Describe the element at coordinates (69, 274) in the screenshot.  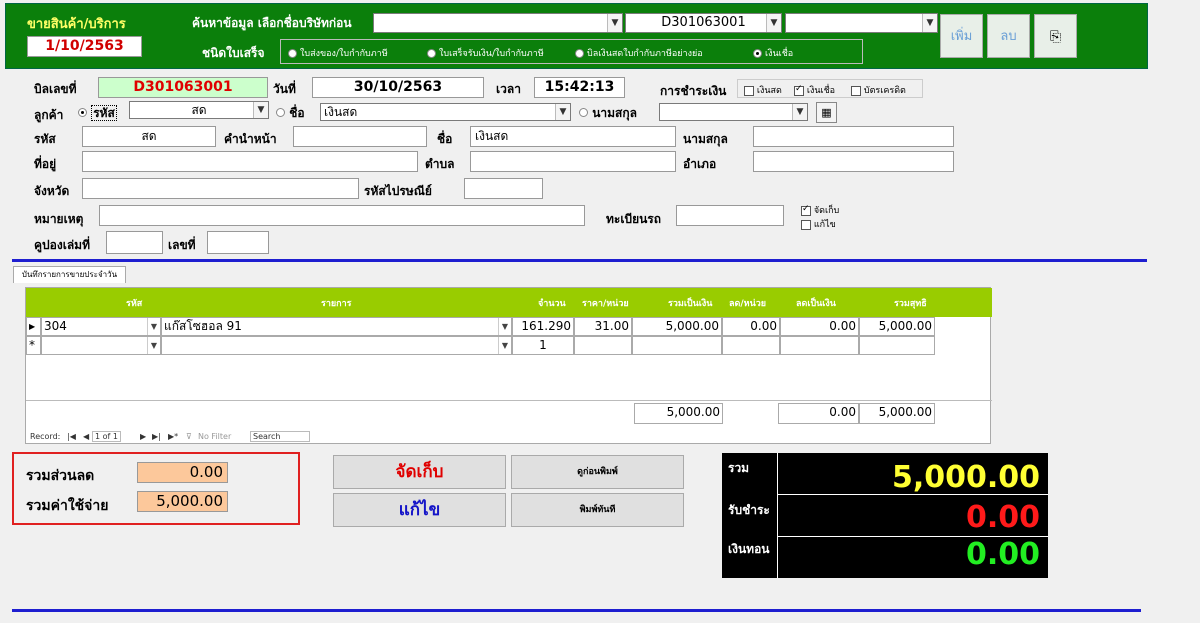
I see `tab-daily-sales: บันทึกรายการขายประจำวัน` at that location.